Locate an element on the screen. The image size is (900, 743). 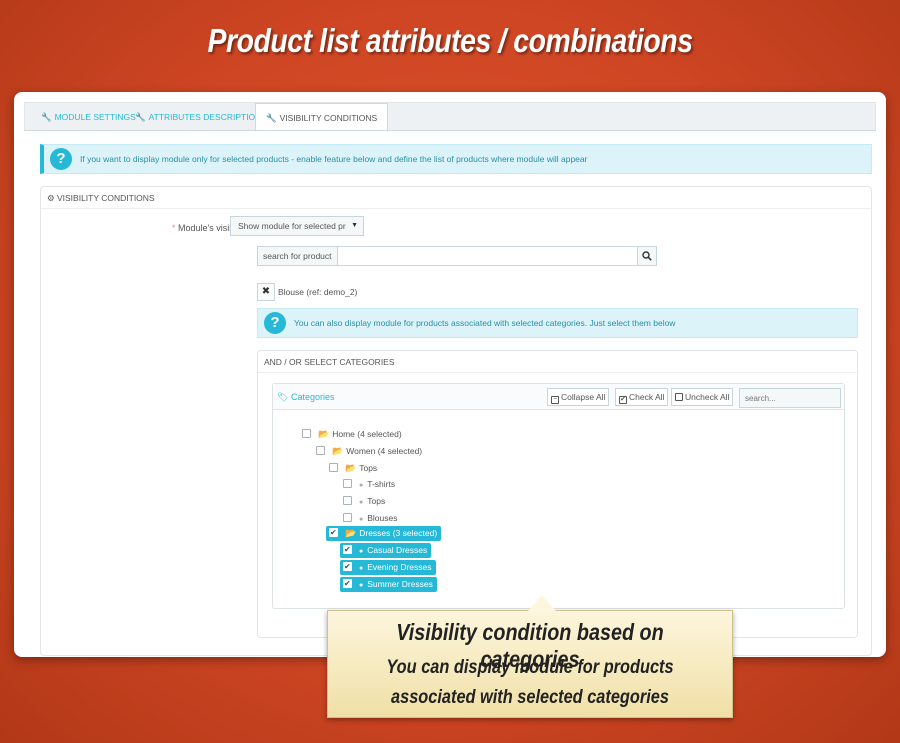
hero-title: Product list attributes / combinations is located at coordinates (450, 40).